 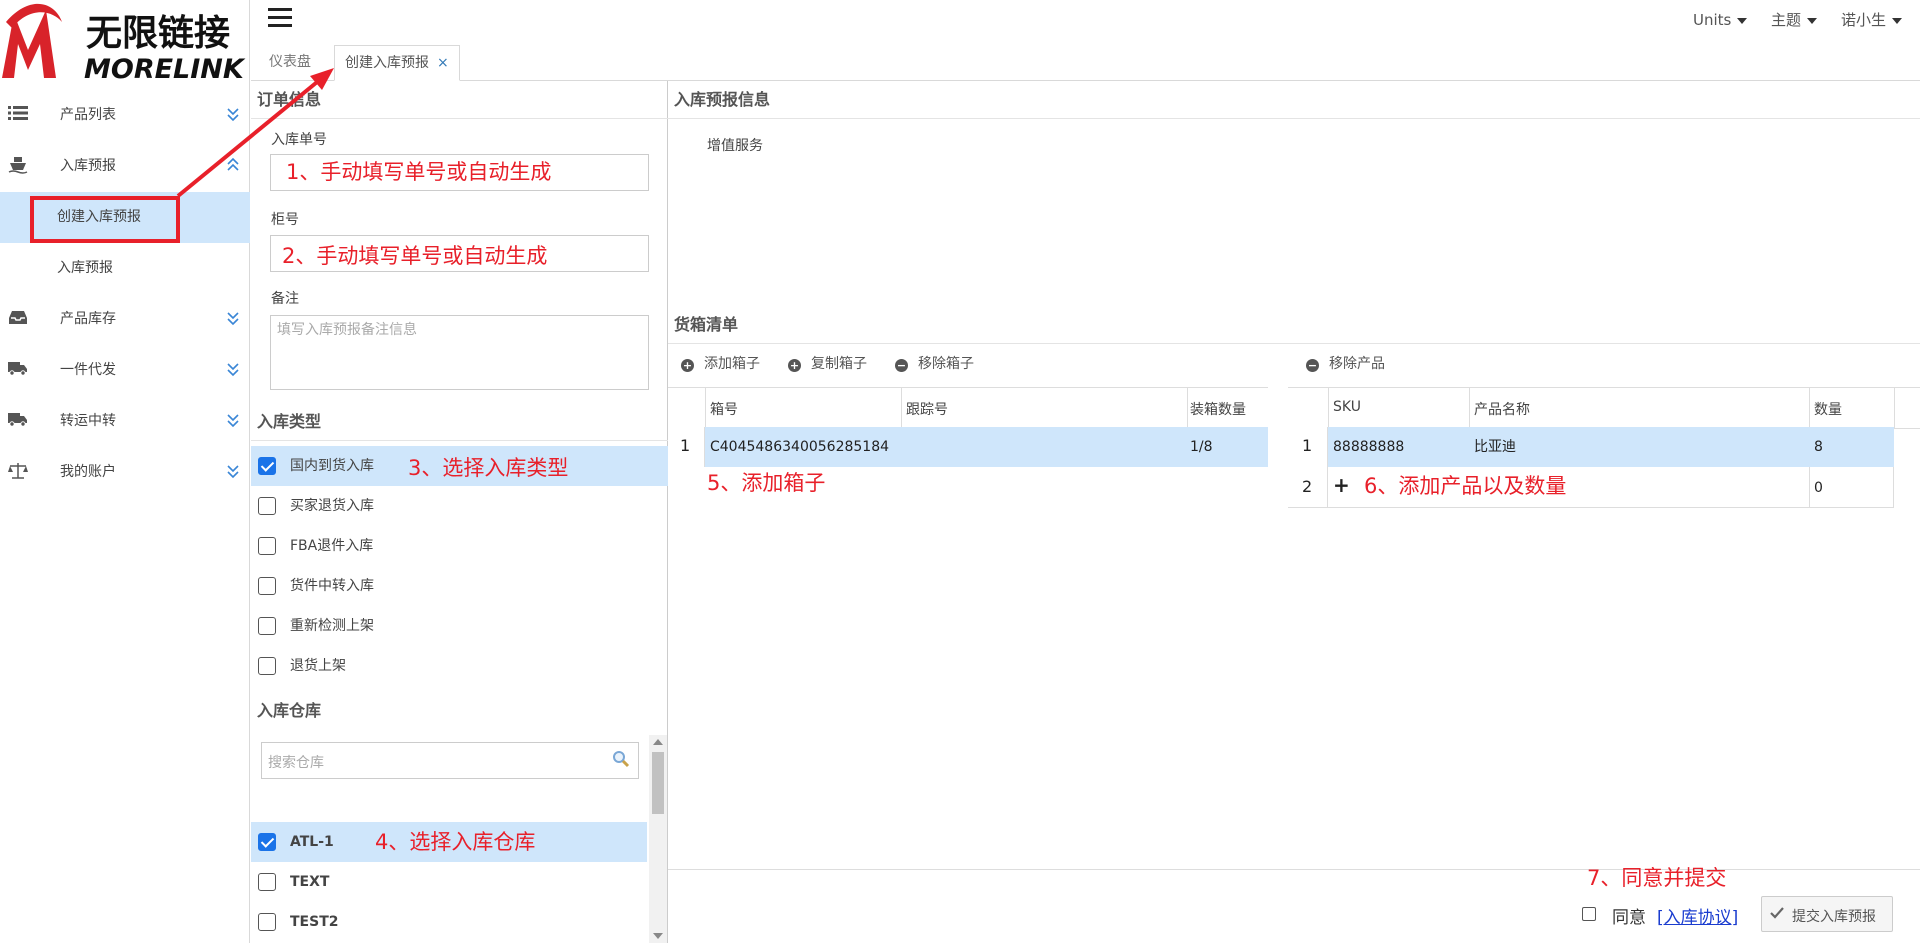 I want to click on sidebar-item-label: 转运中转, so click(x=88, y=421).